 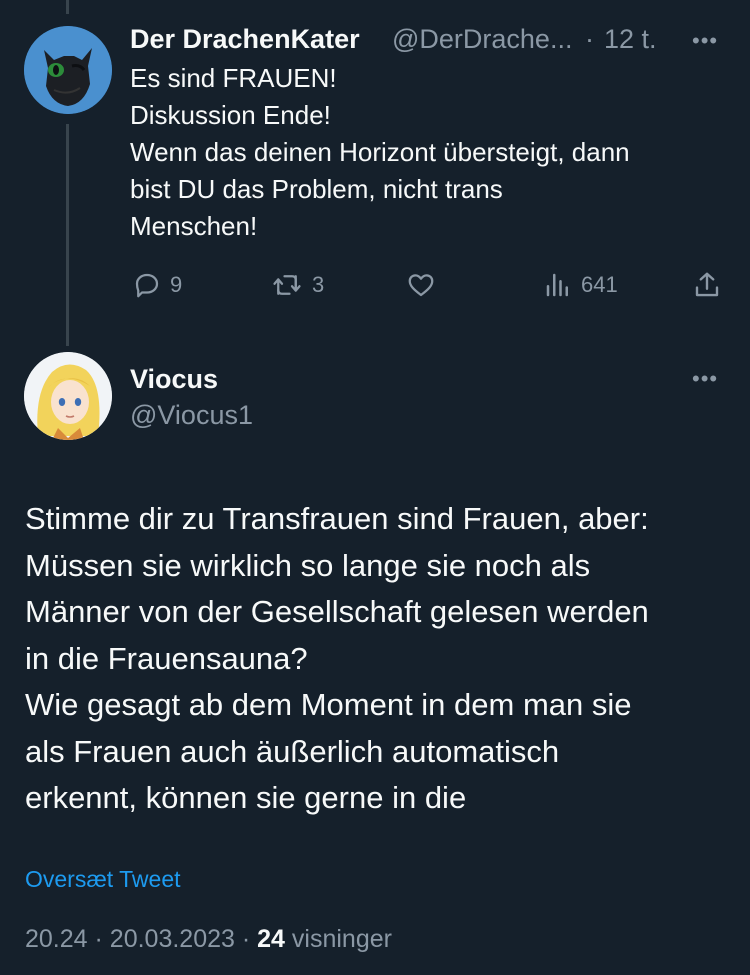 What do you see at coordinates (630, 39) in the screenshot?
I see `tweet-time: 12 t.` at bounding box center [630, 39].